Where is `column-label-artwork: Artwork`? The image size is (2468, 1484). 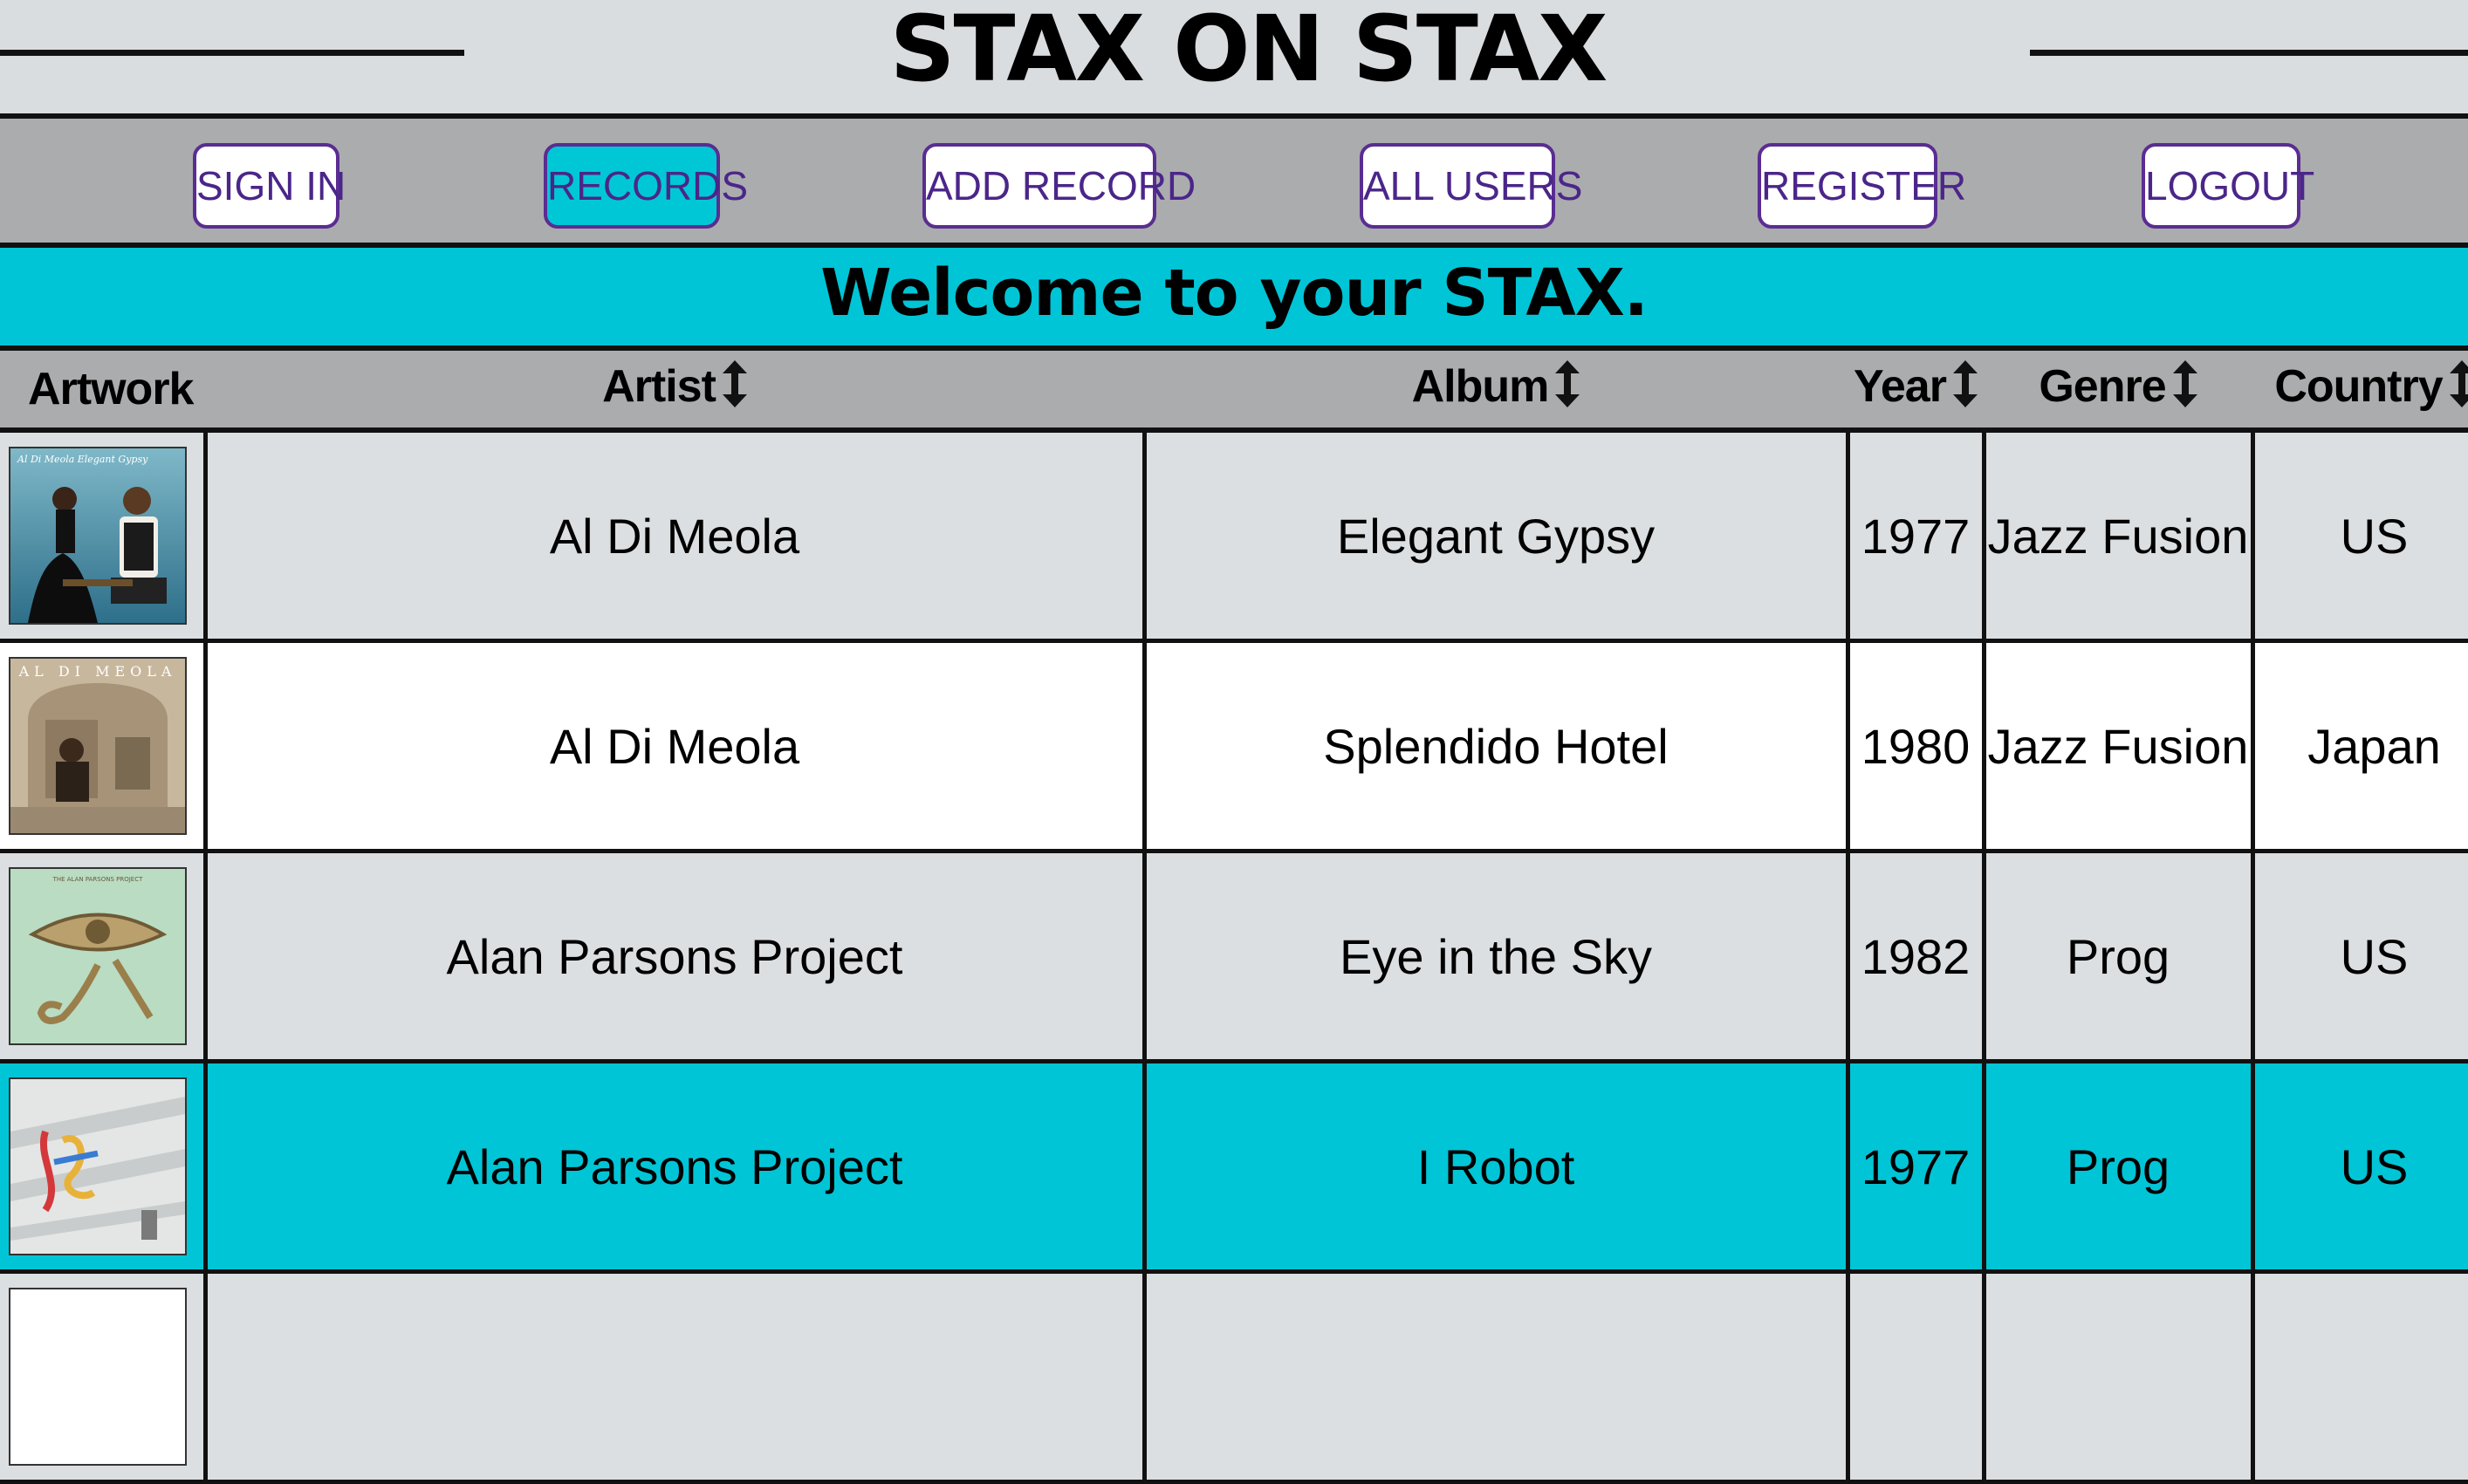 column-label-artwork: Artwork is located at coordinates (111, 389).